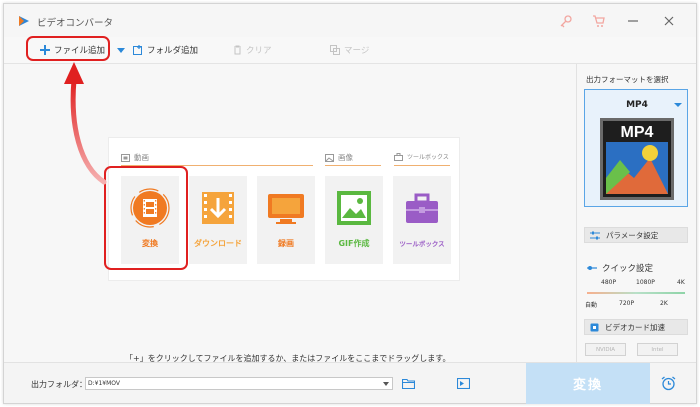 This screenshot has width=700, height=407. I want to click on toolbox-section-icon, so click(398, 156).